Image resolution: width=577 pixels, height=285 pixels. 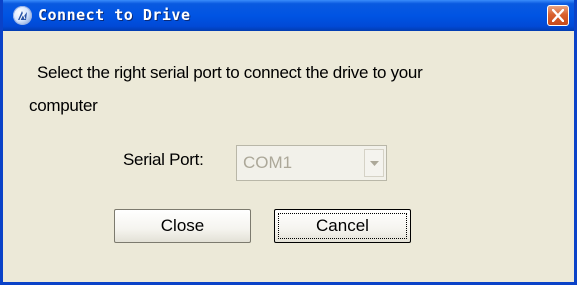 I want to click on close-button-label: Close, so click(x=182, y=225).